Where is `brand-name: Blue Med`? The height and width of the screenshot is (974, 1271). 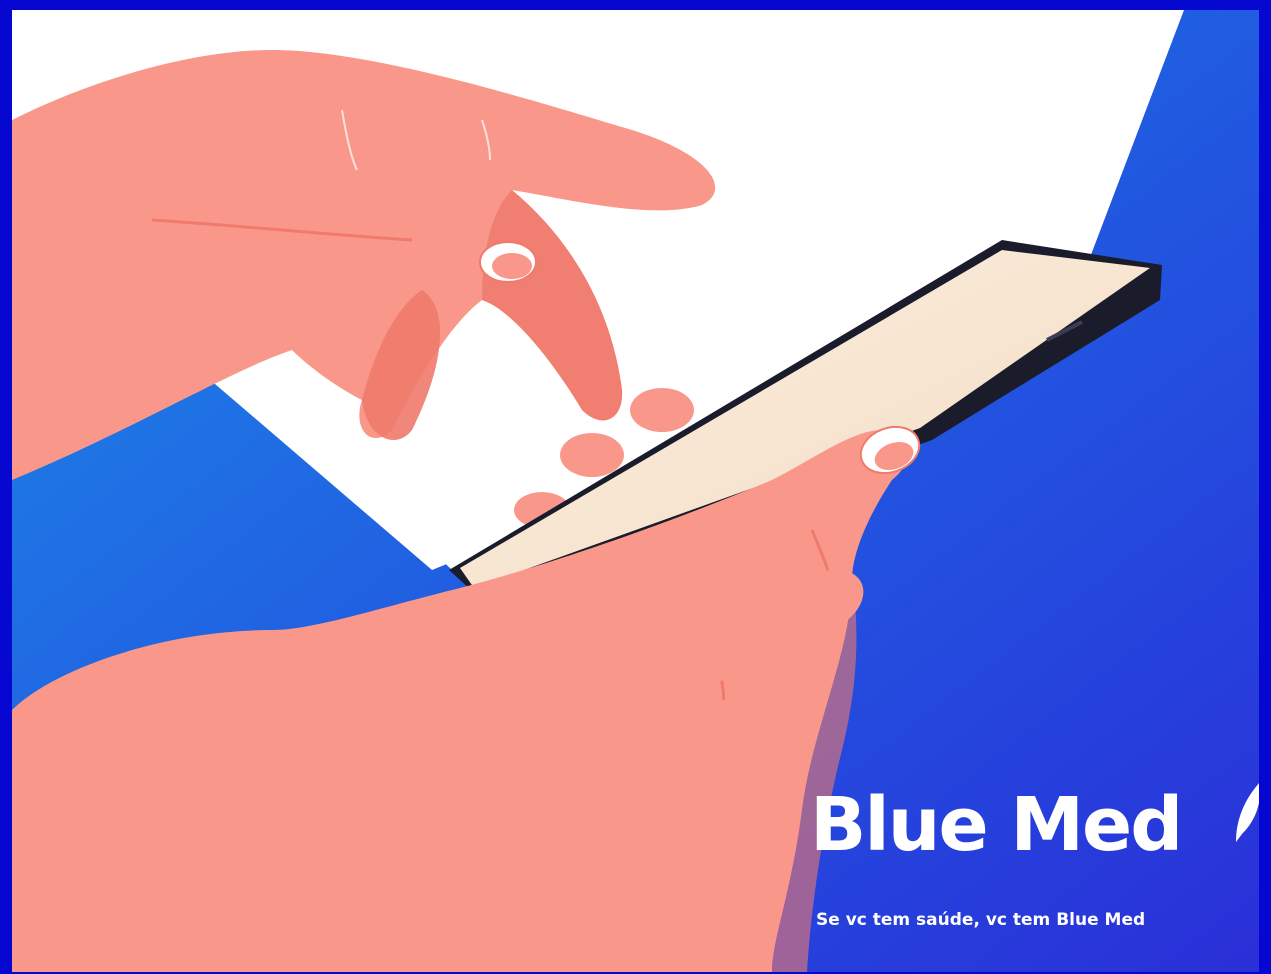 brand-name: Blue Med is located at coordinates (996, 825).